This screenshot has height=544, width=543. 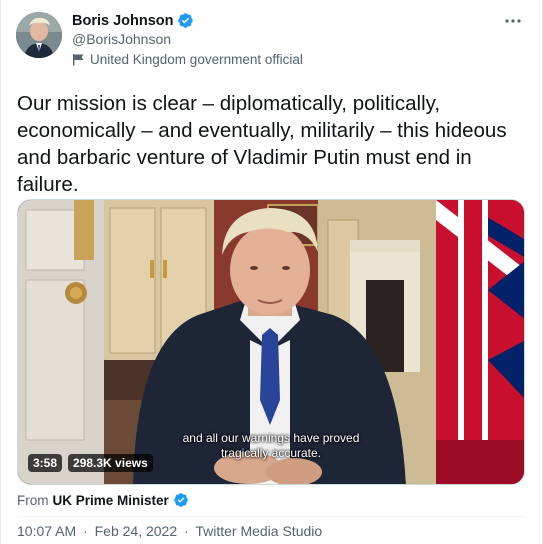 I want to click on divider, so click(x=271, y=516).